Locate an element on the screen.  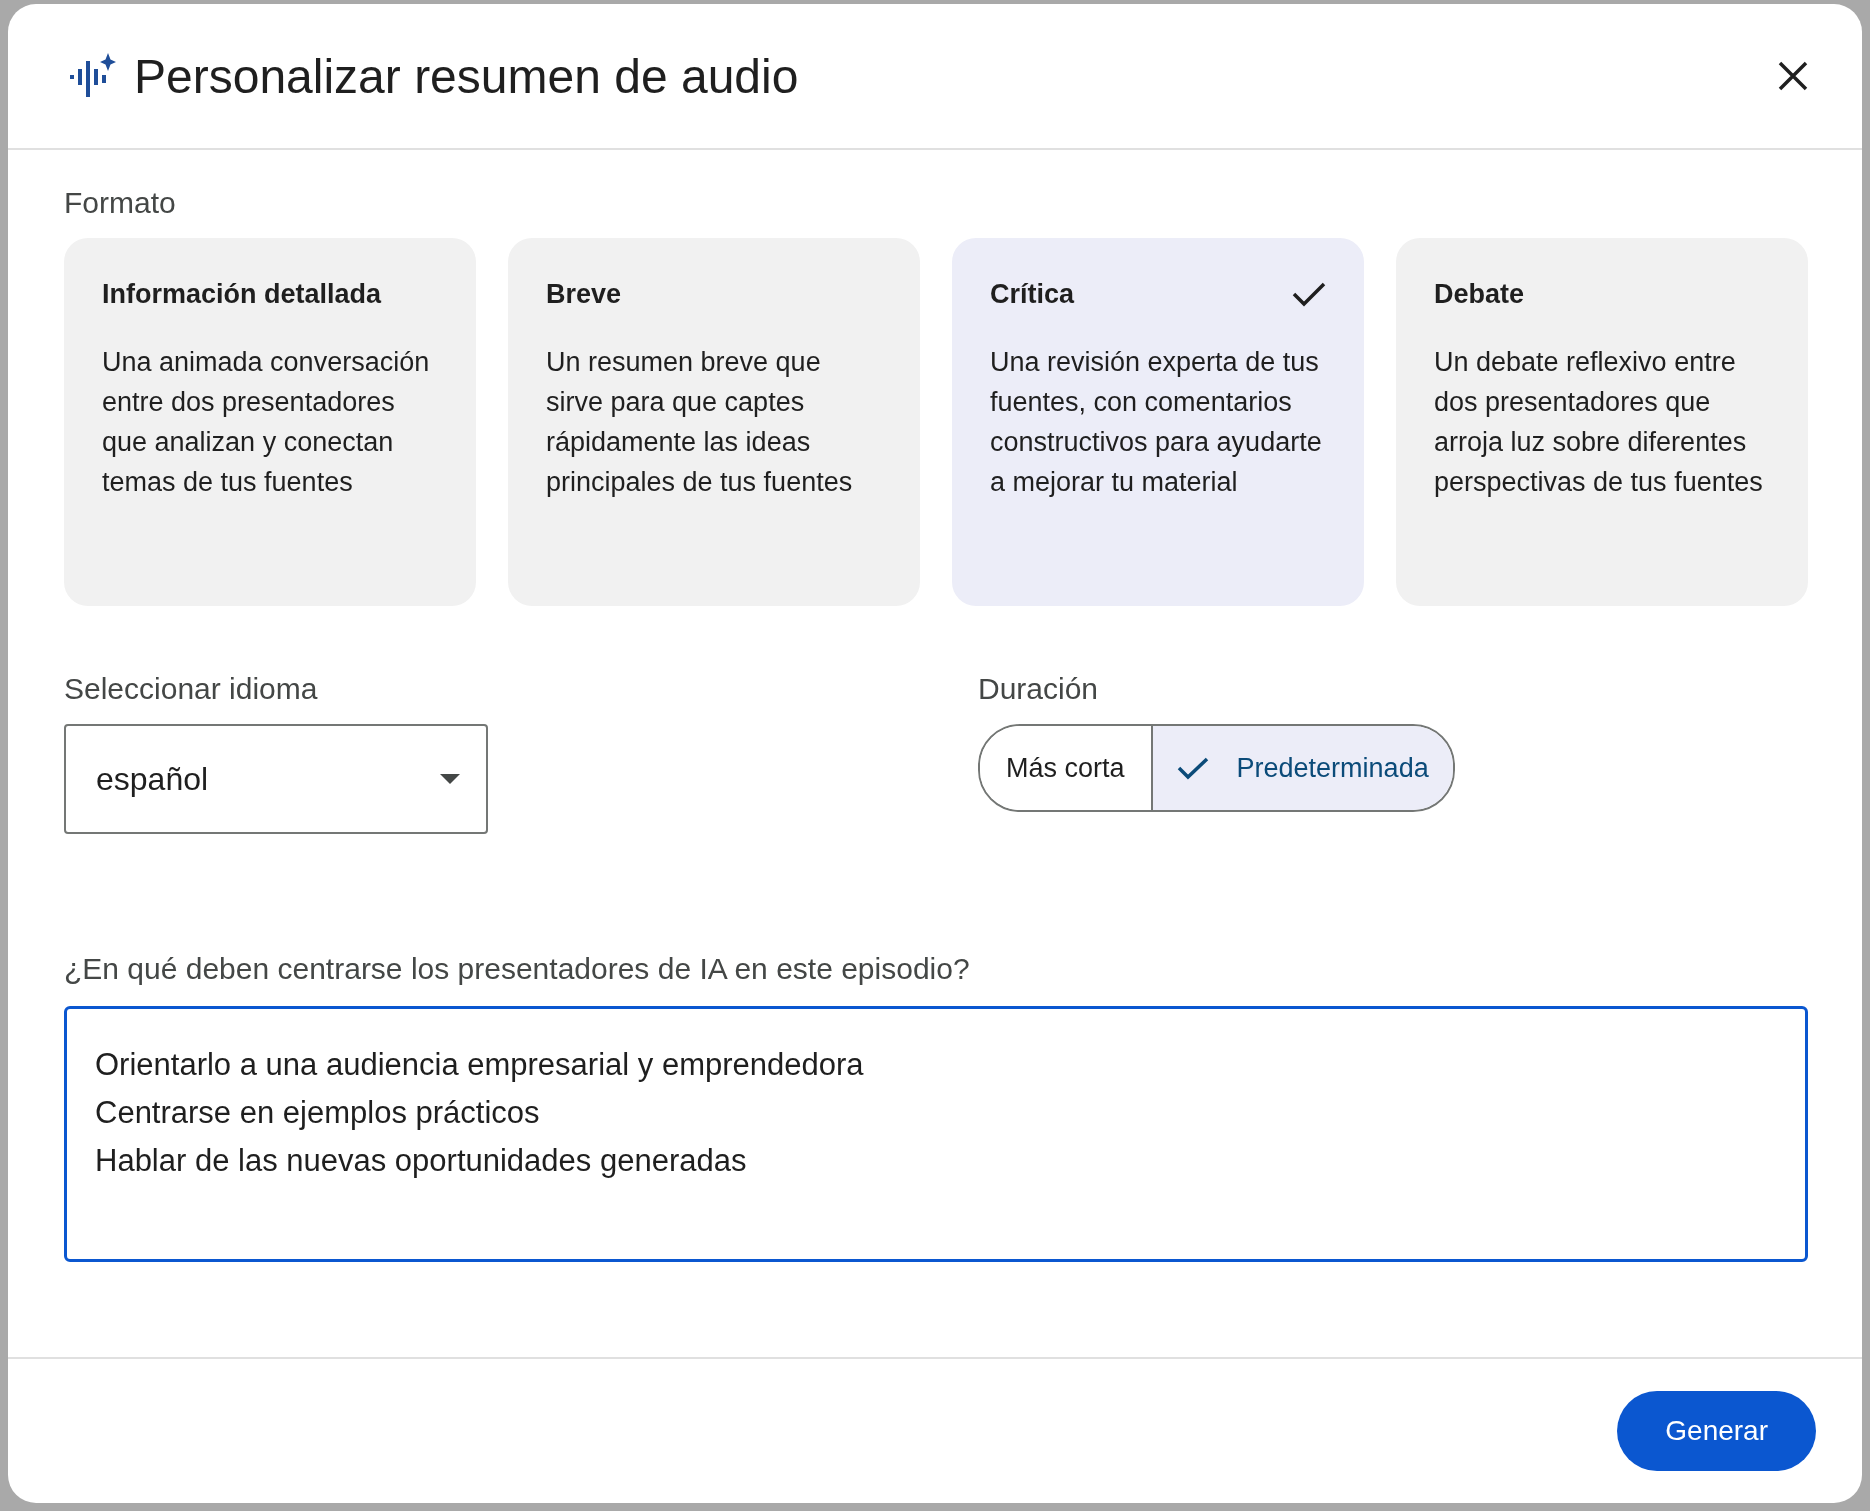
card-title: Breve is located at coordinates (584, 294).